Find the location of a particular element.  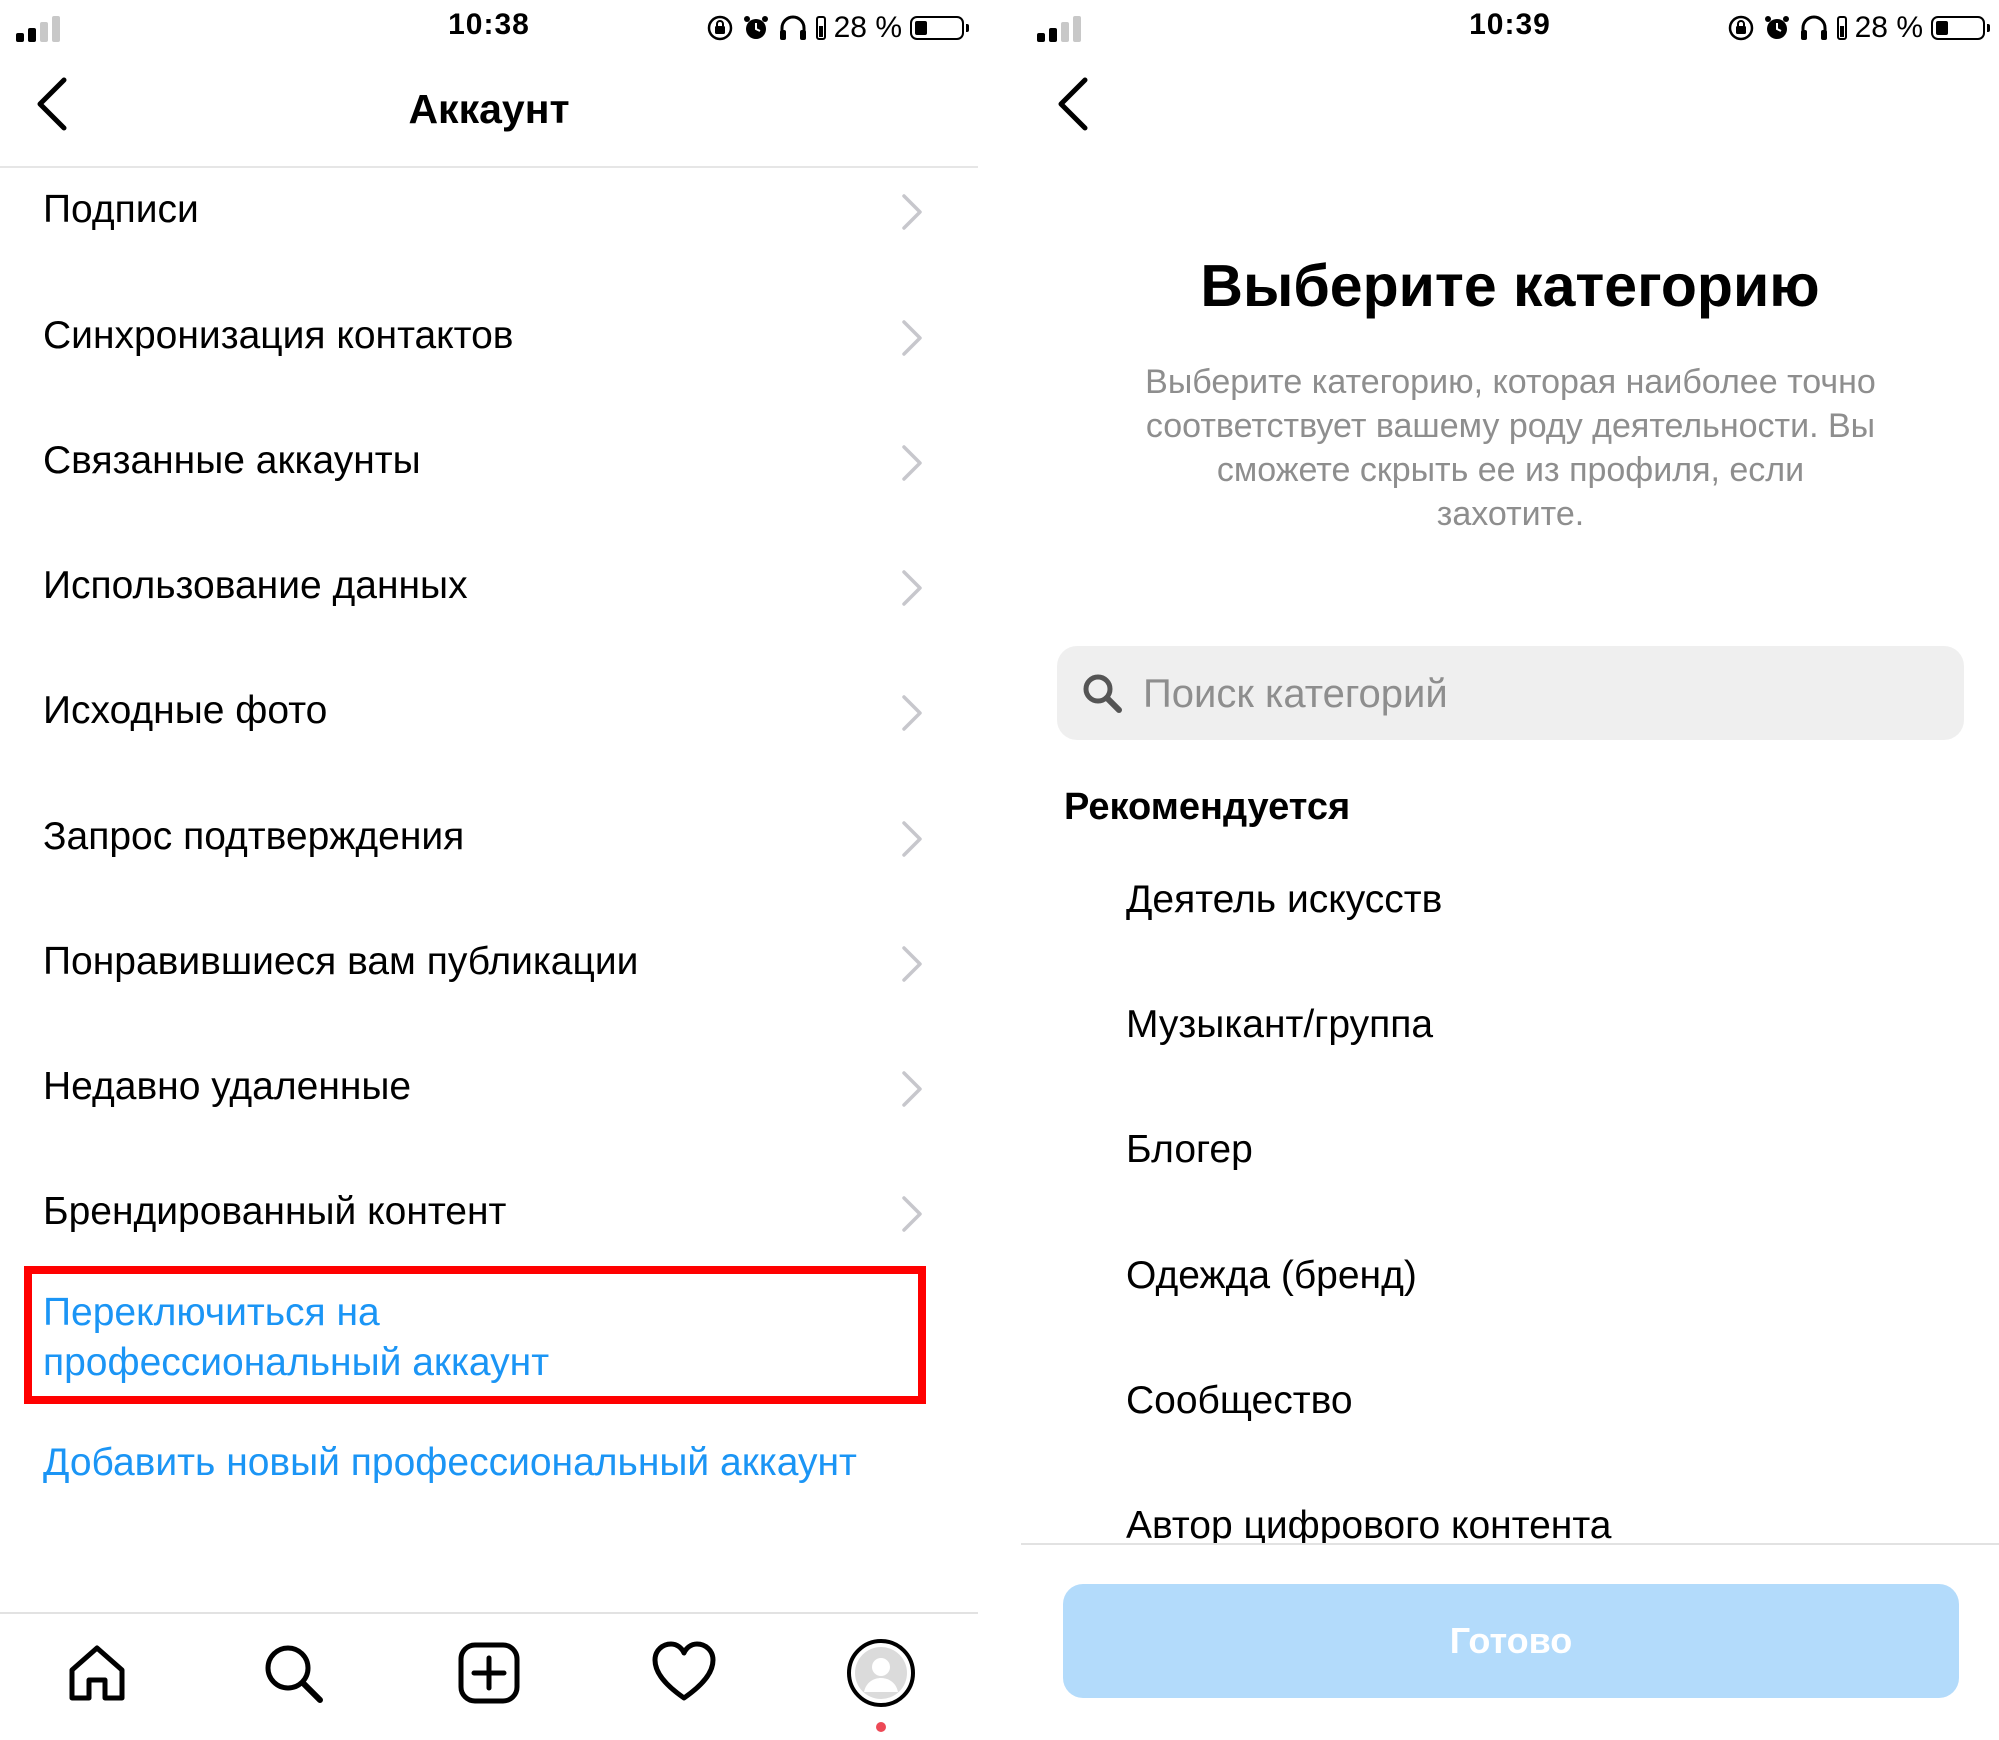

status-bar: 10:39 28 % is located at coordinates (1510, 28).